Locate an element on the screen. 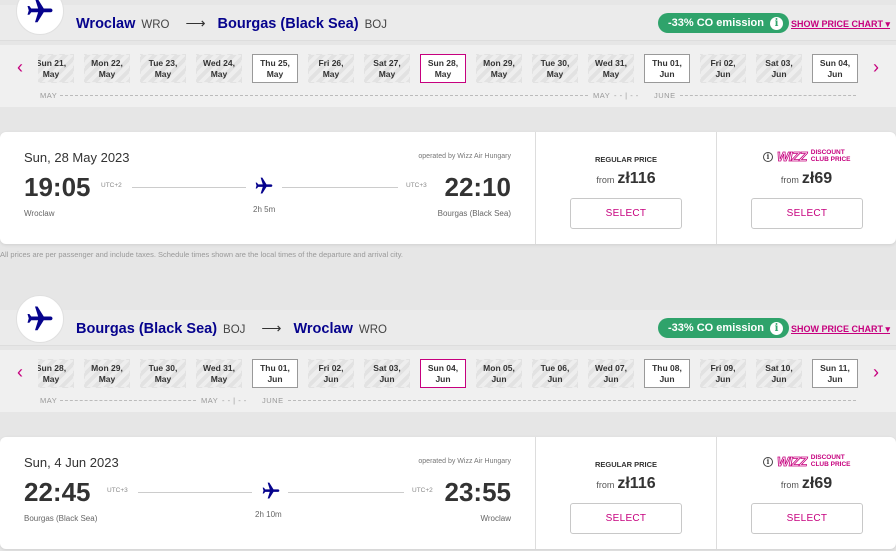 Image resolution: width=896 pixels, height=551 pixels. month-label-mid: MAY is located at coordinates (602, 95).